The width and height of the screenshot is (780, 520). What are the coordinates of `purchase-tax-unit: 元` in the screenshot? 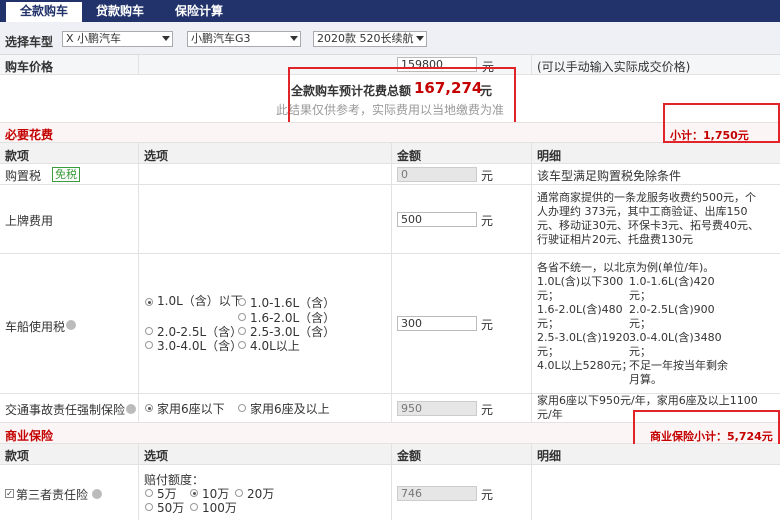 It's located at (487, 176).